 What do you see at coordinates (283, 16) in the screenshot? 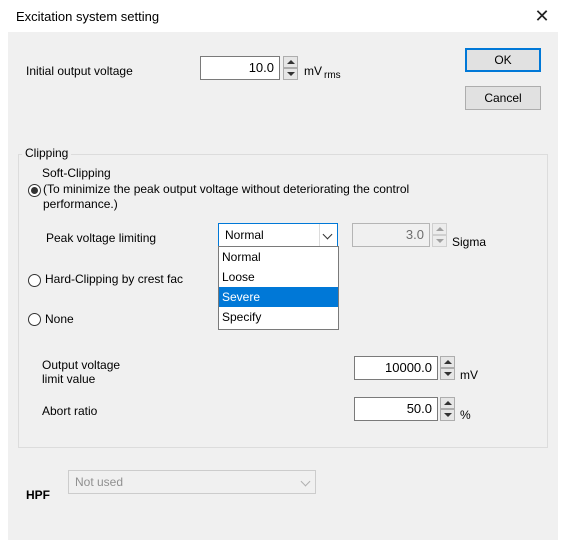
I see `title-bar: Excitation system setting ✕` at bounding box center [283, 16].